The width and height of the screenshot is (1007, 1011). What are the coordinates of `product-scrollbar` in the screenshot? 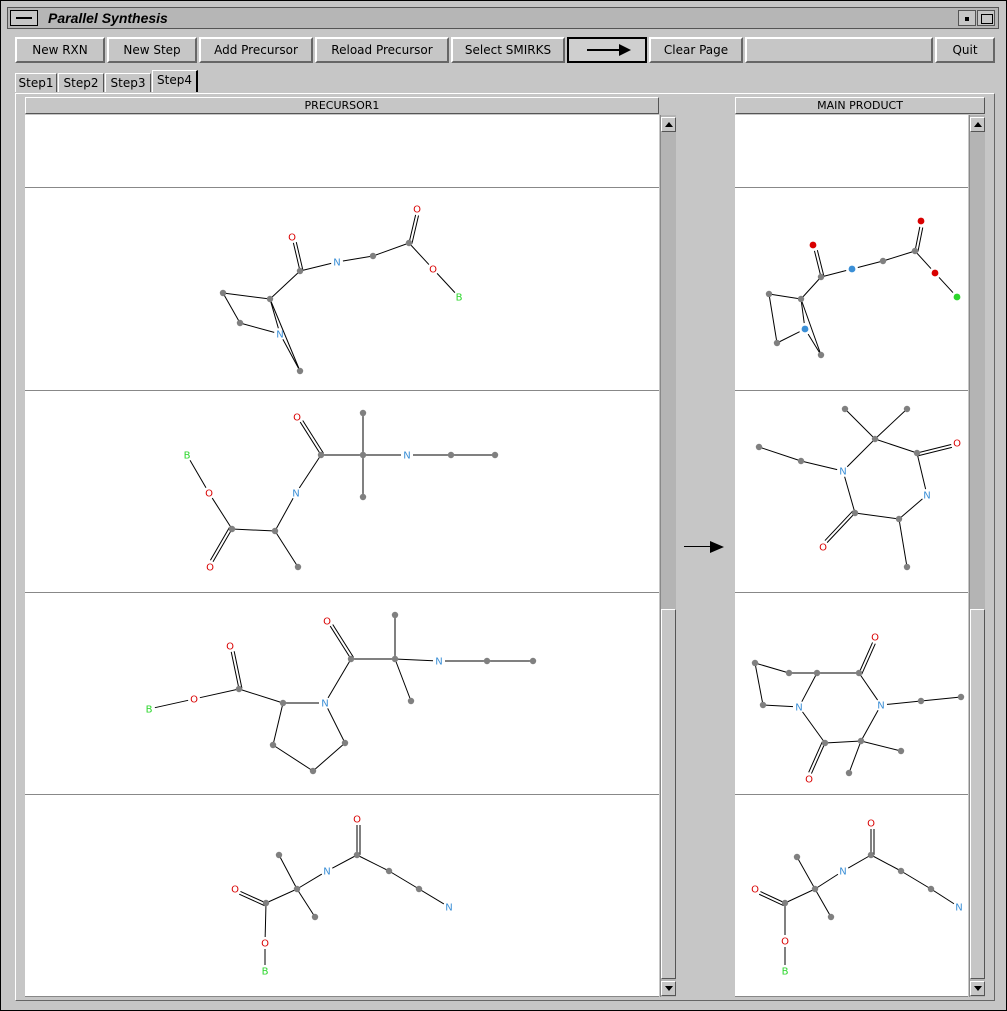 It's located at (977, 556).